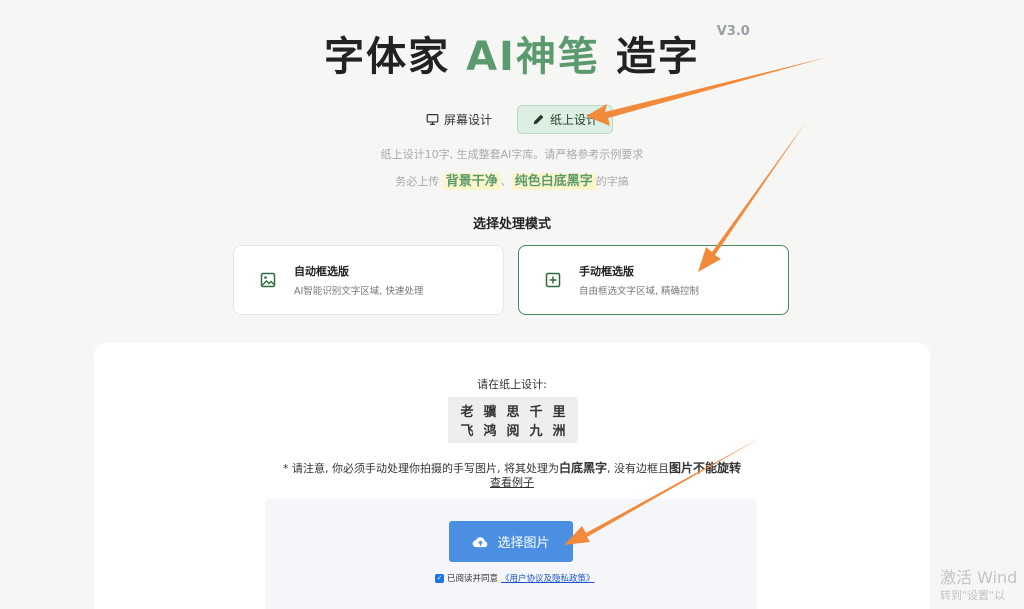  What do you see at coordinates (559, 431) in the screenshot?
I see `char: 洲` at bounding box center [559, 431].